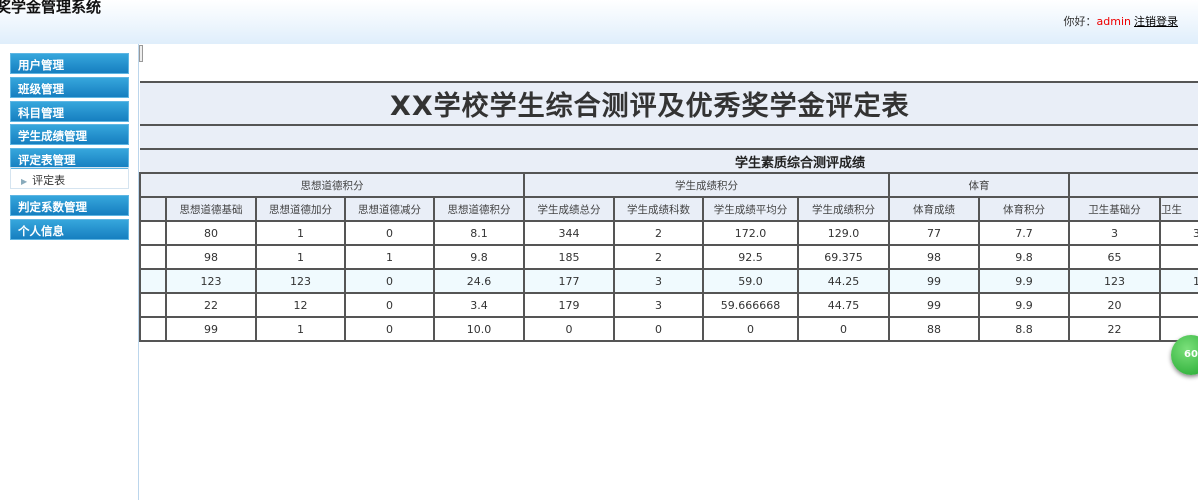 The height and width of the screenshot is (500, 1198). Describe the element at coordinates (934, 329) in the screenshot. I see `table-cell: 88` at that location.